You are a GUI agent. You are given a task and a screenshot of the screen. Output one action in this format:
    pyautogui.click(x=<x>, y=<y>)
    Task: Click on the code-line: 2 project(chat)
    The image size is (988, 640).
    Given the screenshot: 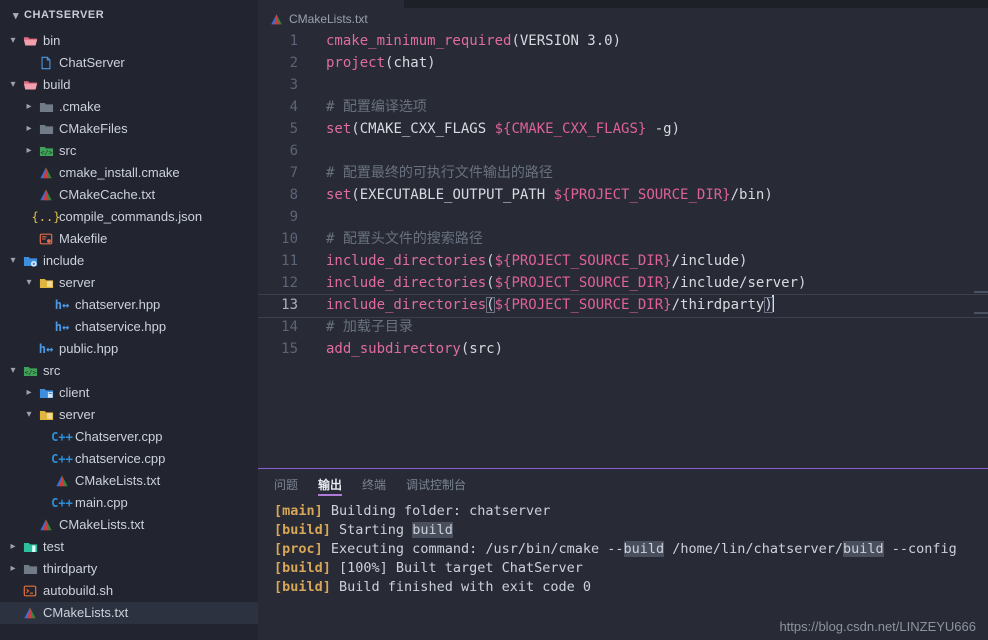 What is the action you would take?
    pyautogui.click(x=623, y=63)
    